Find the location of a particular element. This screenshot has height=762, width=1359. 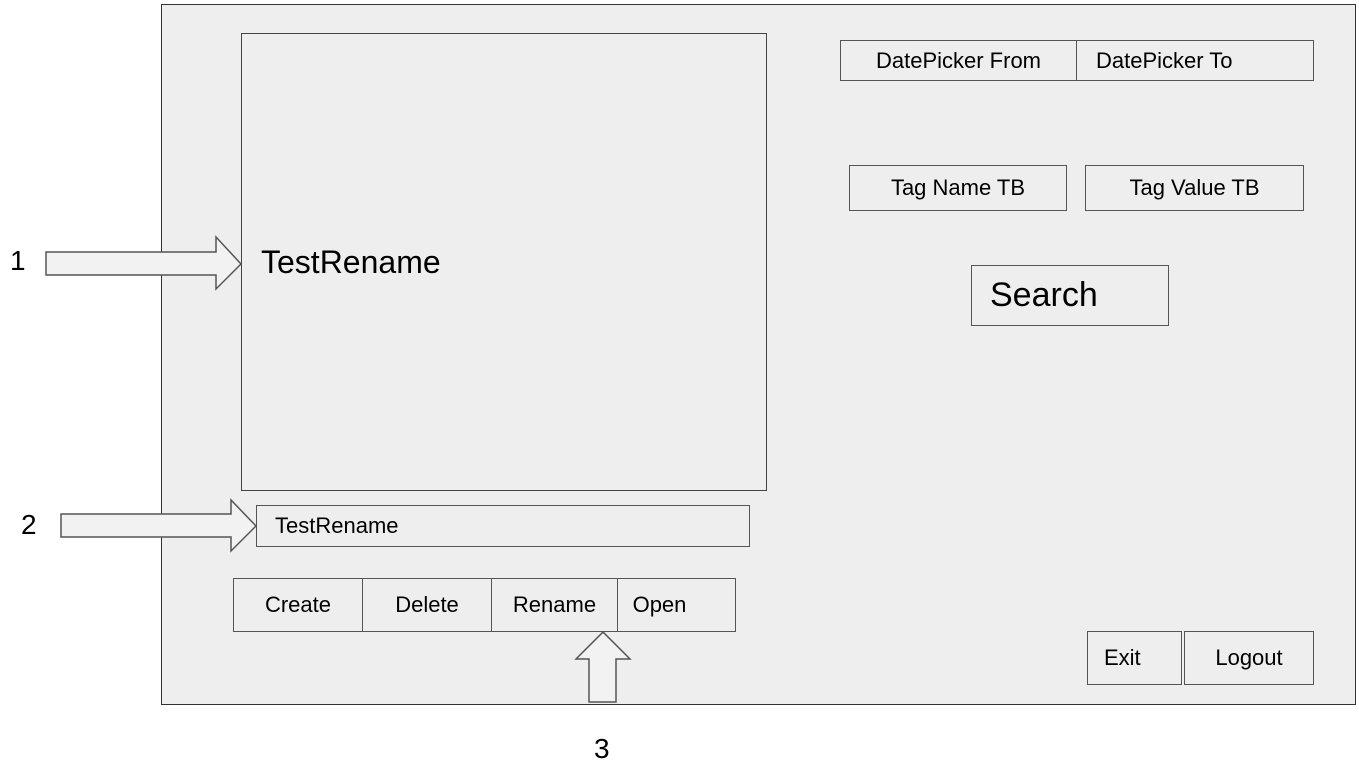

date-picker-from: DatePicker From is located at coordinates (958, 60).